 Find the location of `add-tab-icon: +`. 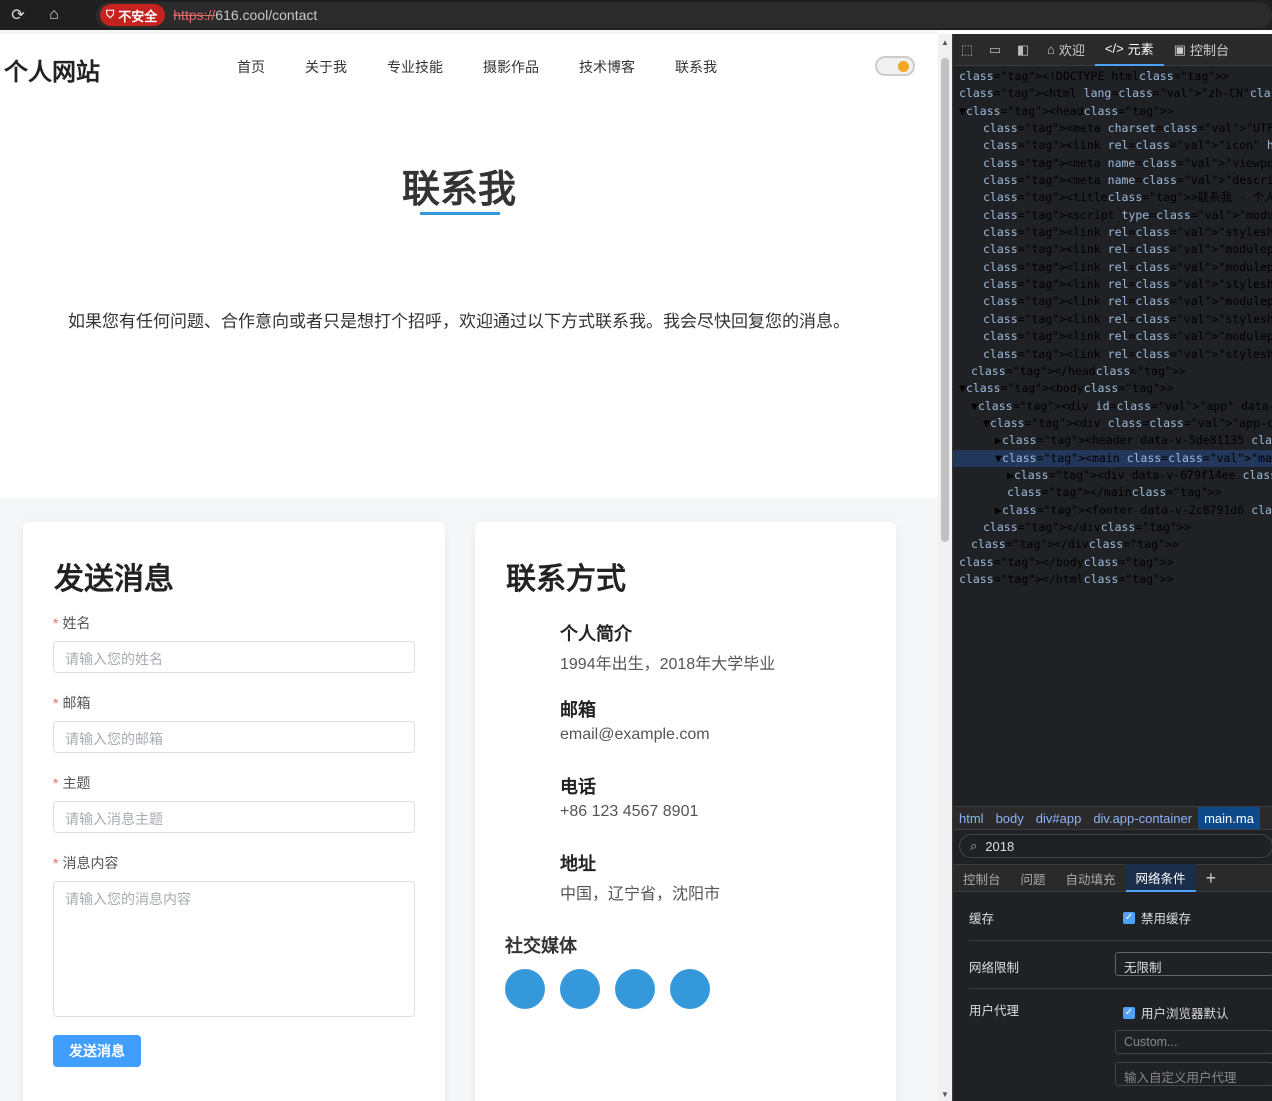

add-tab-icon: + is located at coordinates (1211, 878).